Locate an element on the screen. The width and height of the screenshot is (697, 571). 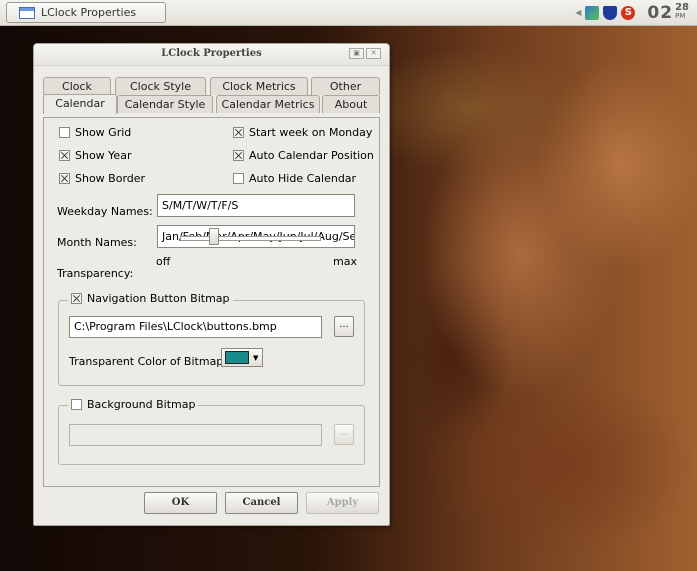
taskbar-window-title: LClock Properties is located at coordinates (89, 12).